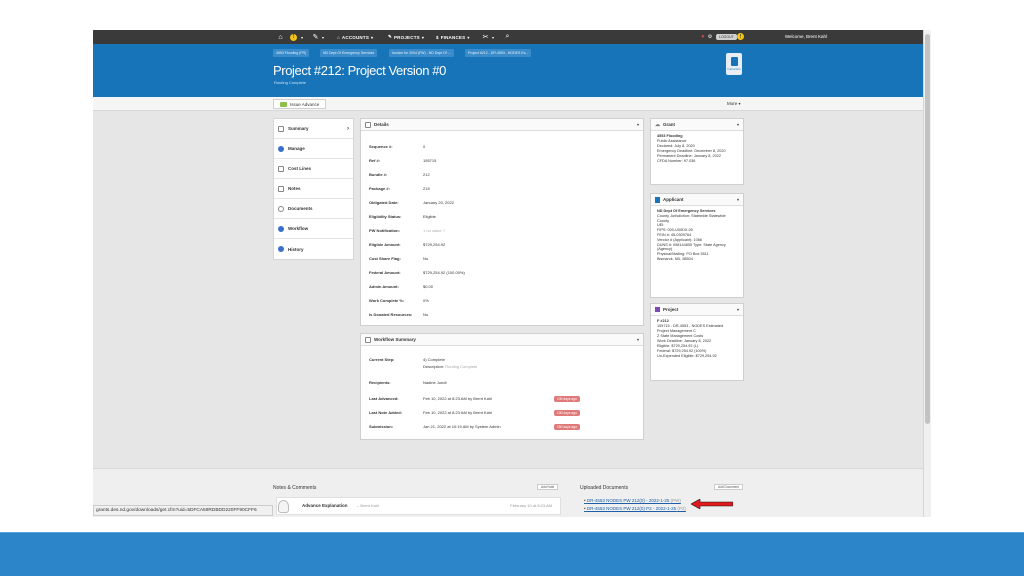 This screenshot has width=1024, height=576. Describe the element at coordinates (663, 220) in the screenshot. I see `applicant-line: County` at that location.